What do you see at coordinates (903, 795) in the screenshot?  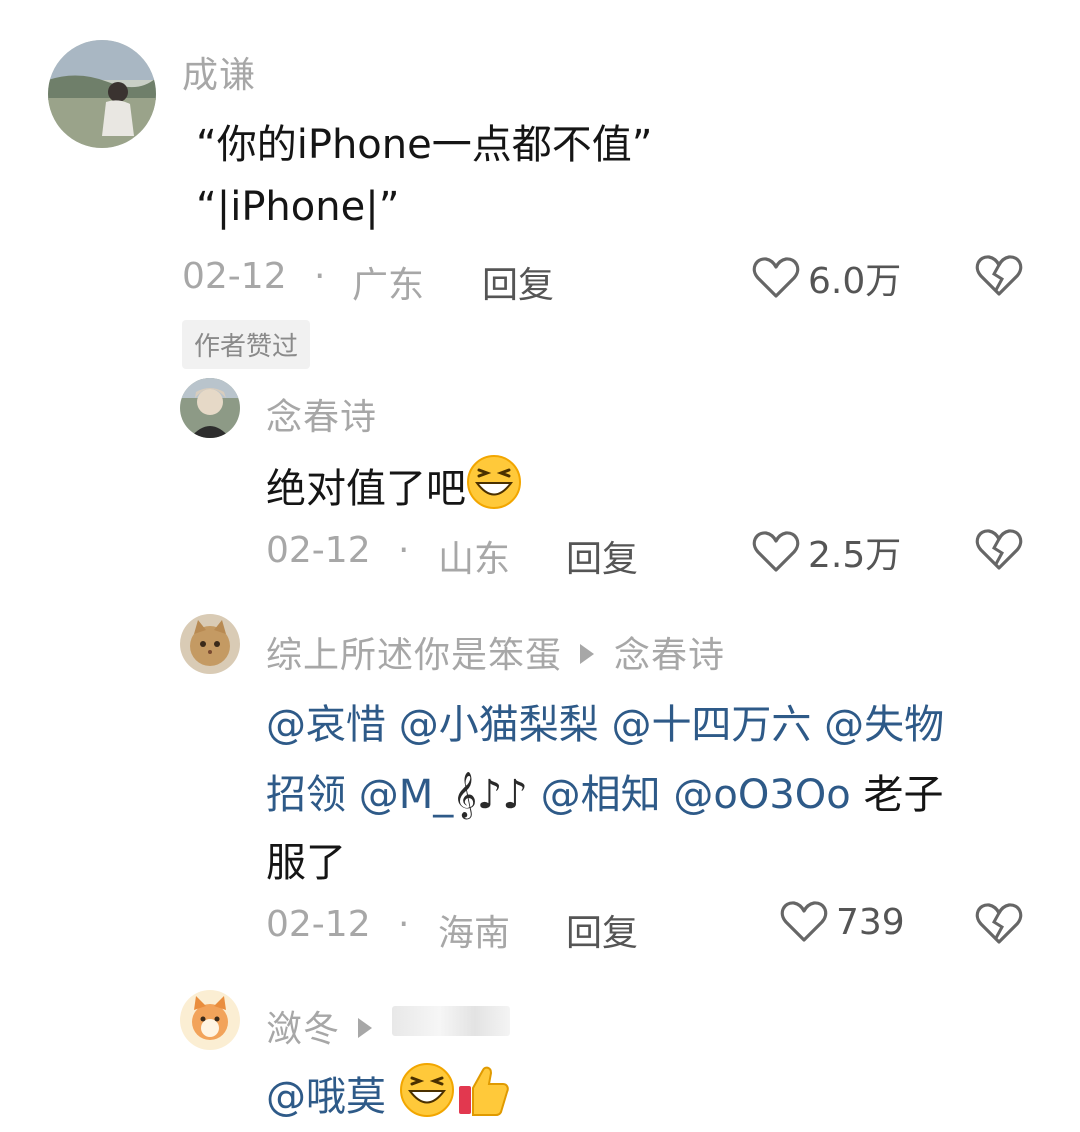 I see `comment-text-fragment: 老子` at bounding box center [903, 795].